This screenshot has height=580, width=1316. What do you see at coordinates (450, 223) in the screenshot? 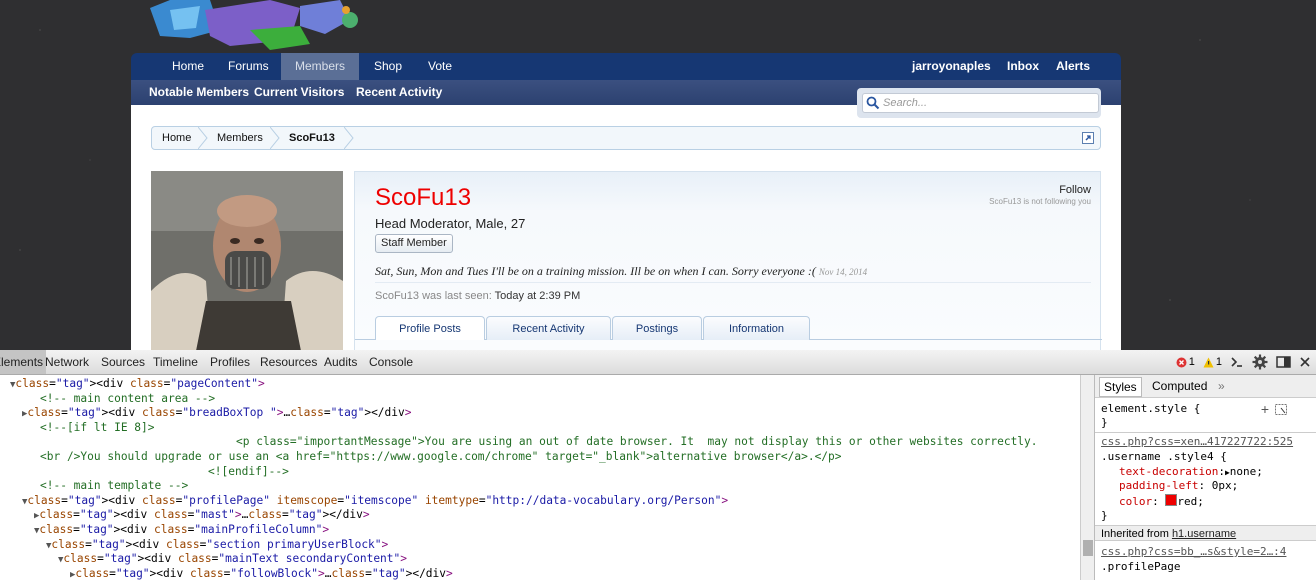
I see `profile-user-title: Head Moderator, Male, 27` at bounding box center [450, 223].